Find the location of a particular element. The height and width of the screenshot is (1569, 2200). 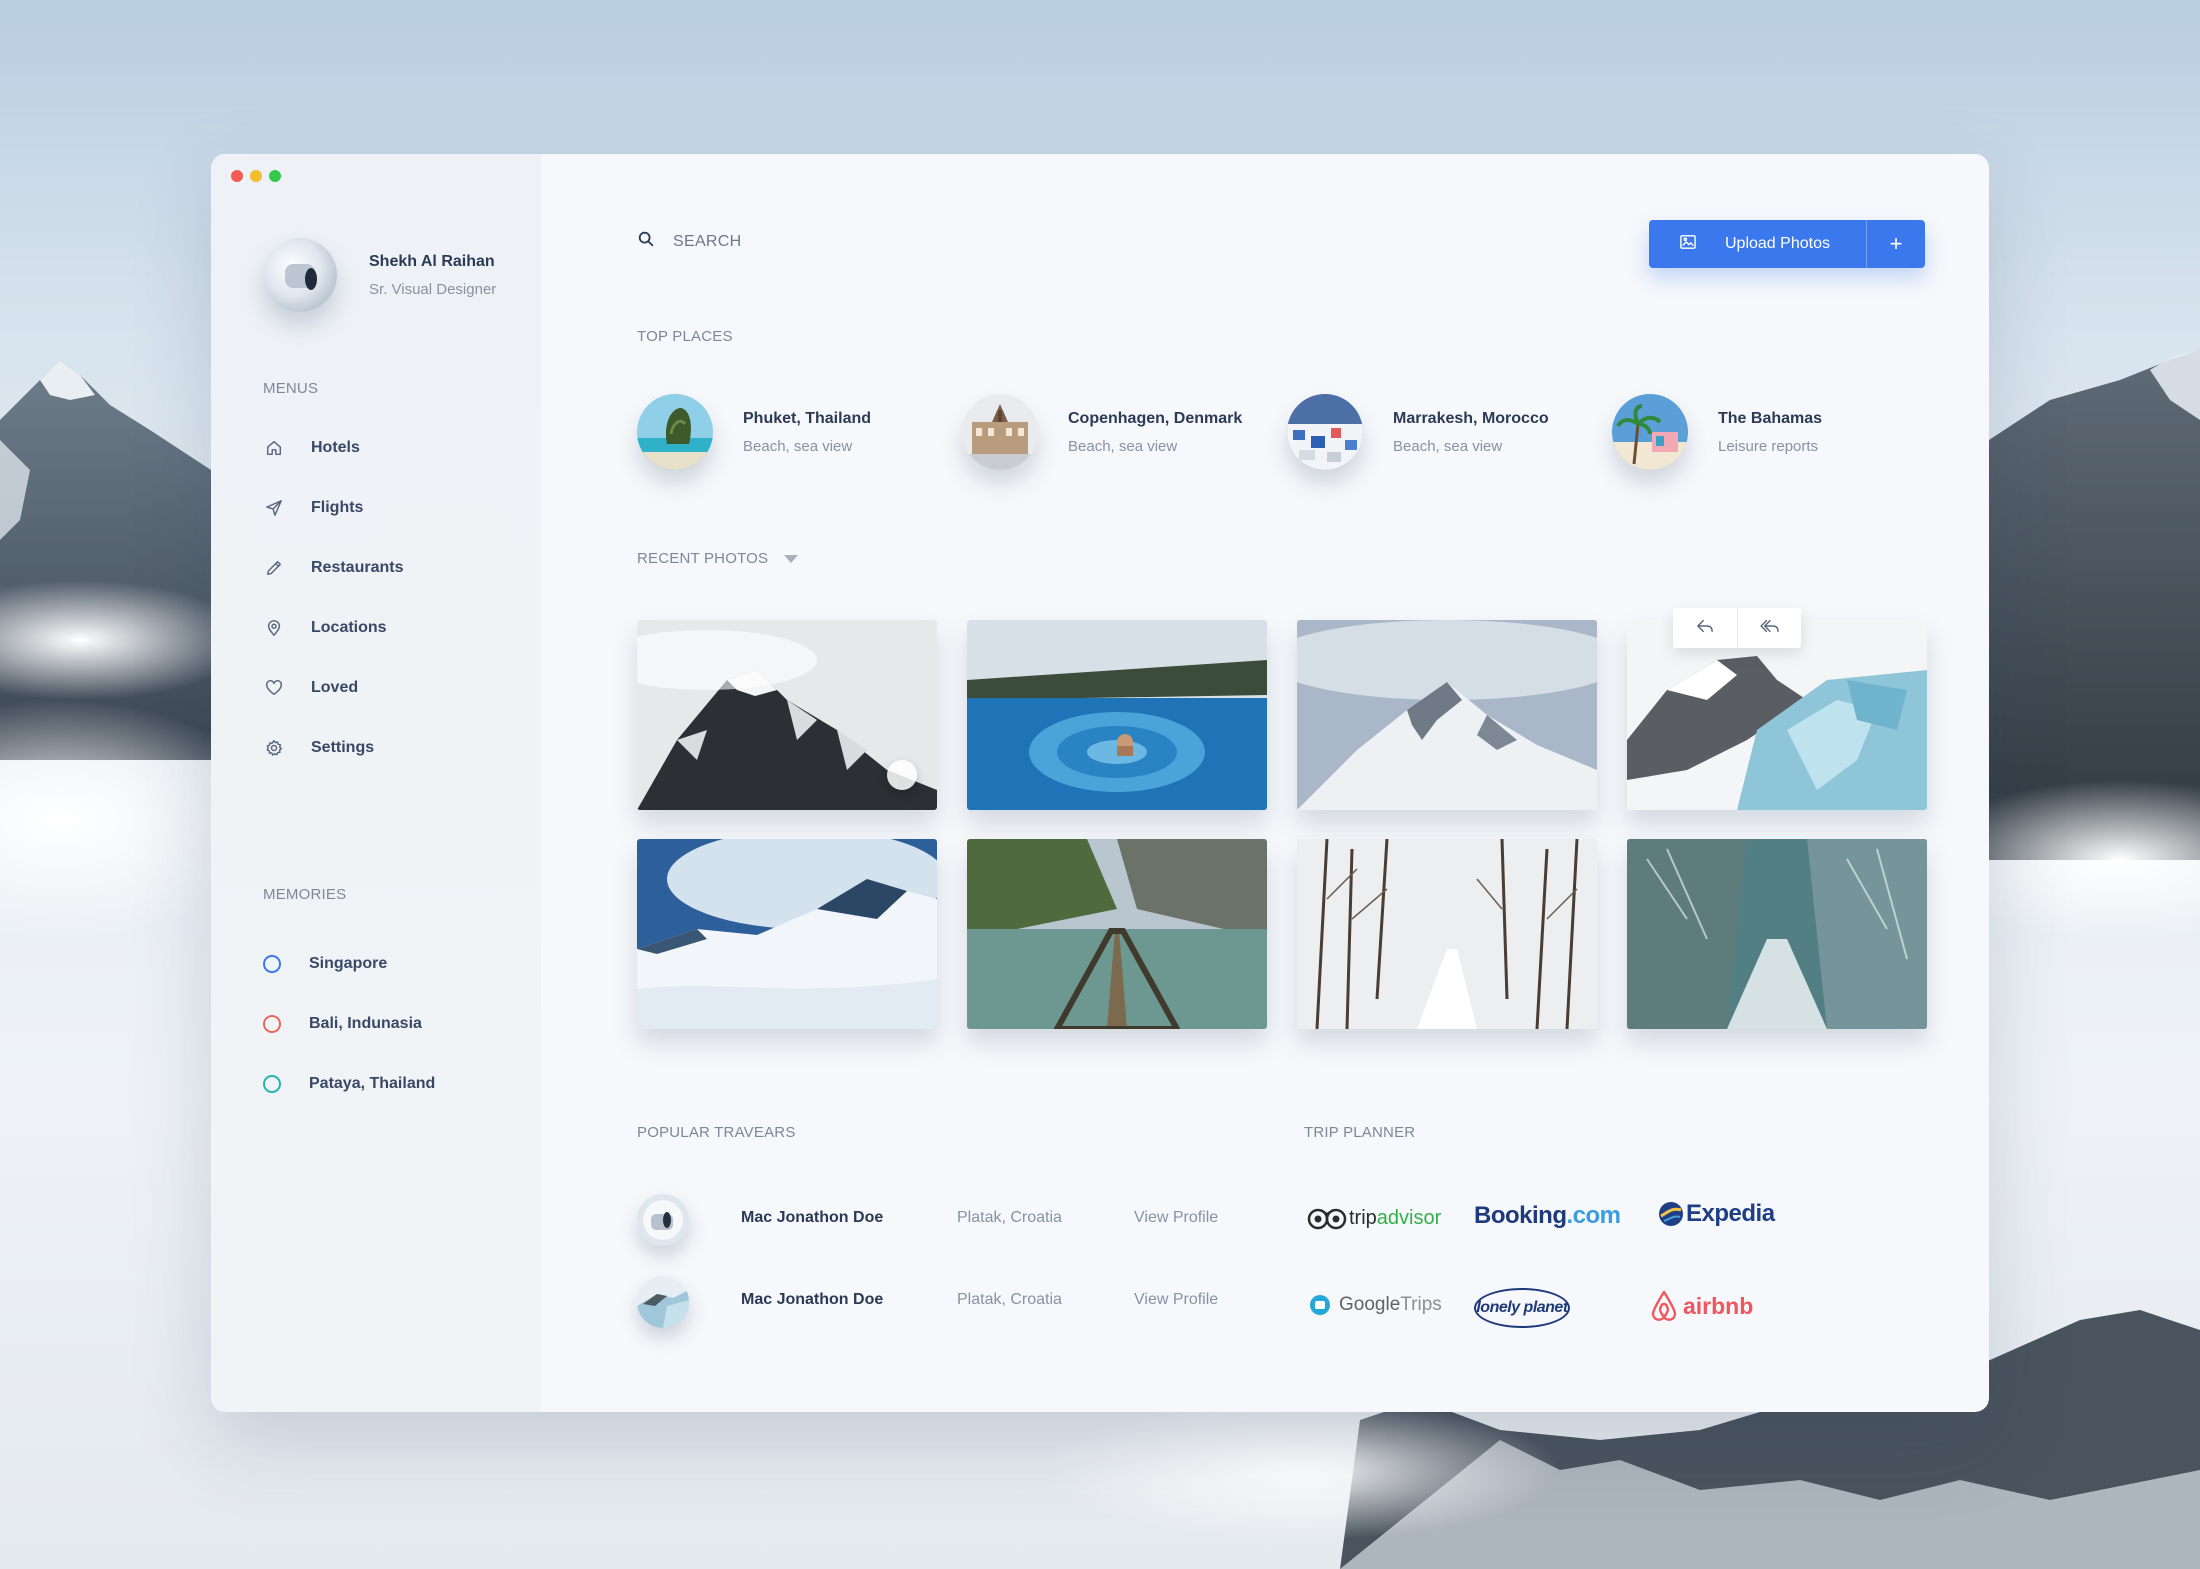

google-trips-logo: Google Trips is located at coordinates (1375, 1305).